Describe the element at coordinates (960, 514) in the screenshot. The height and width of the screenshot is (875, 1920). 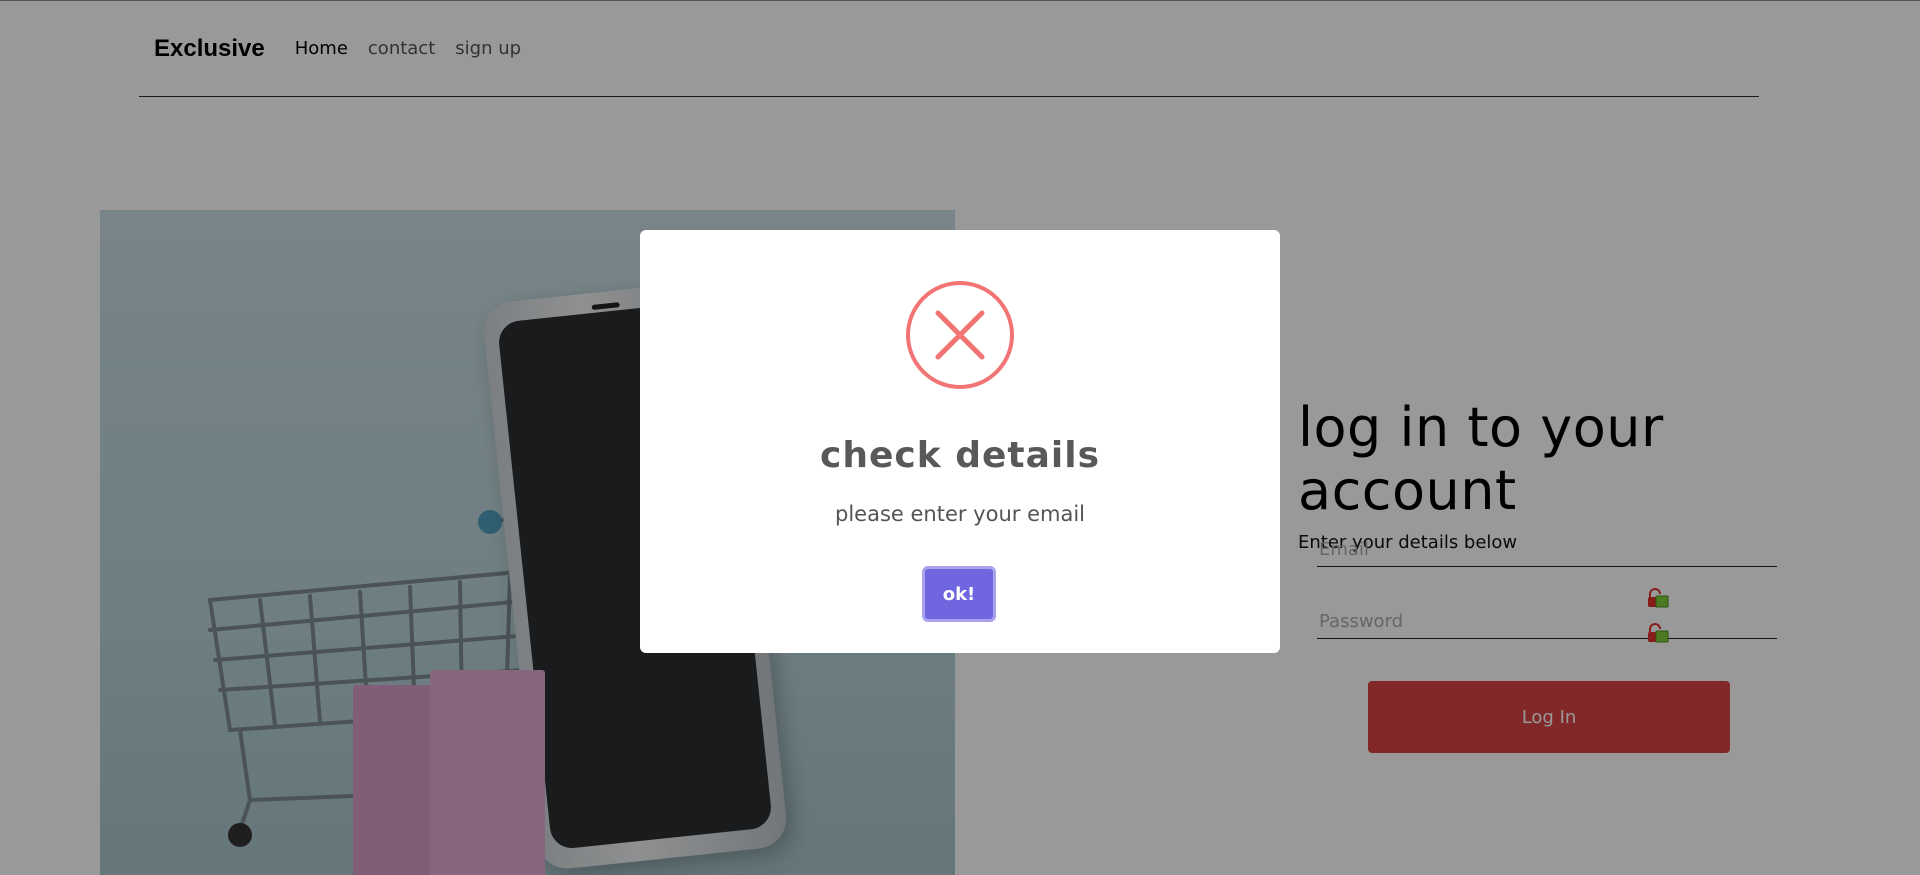
I see `modal-message: please enter your email` at that location.